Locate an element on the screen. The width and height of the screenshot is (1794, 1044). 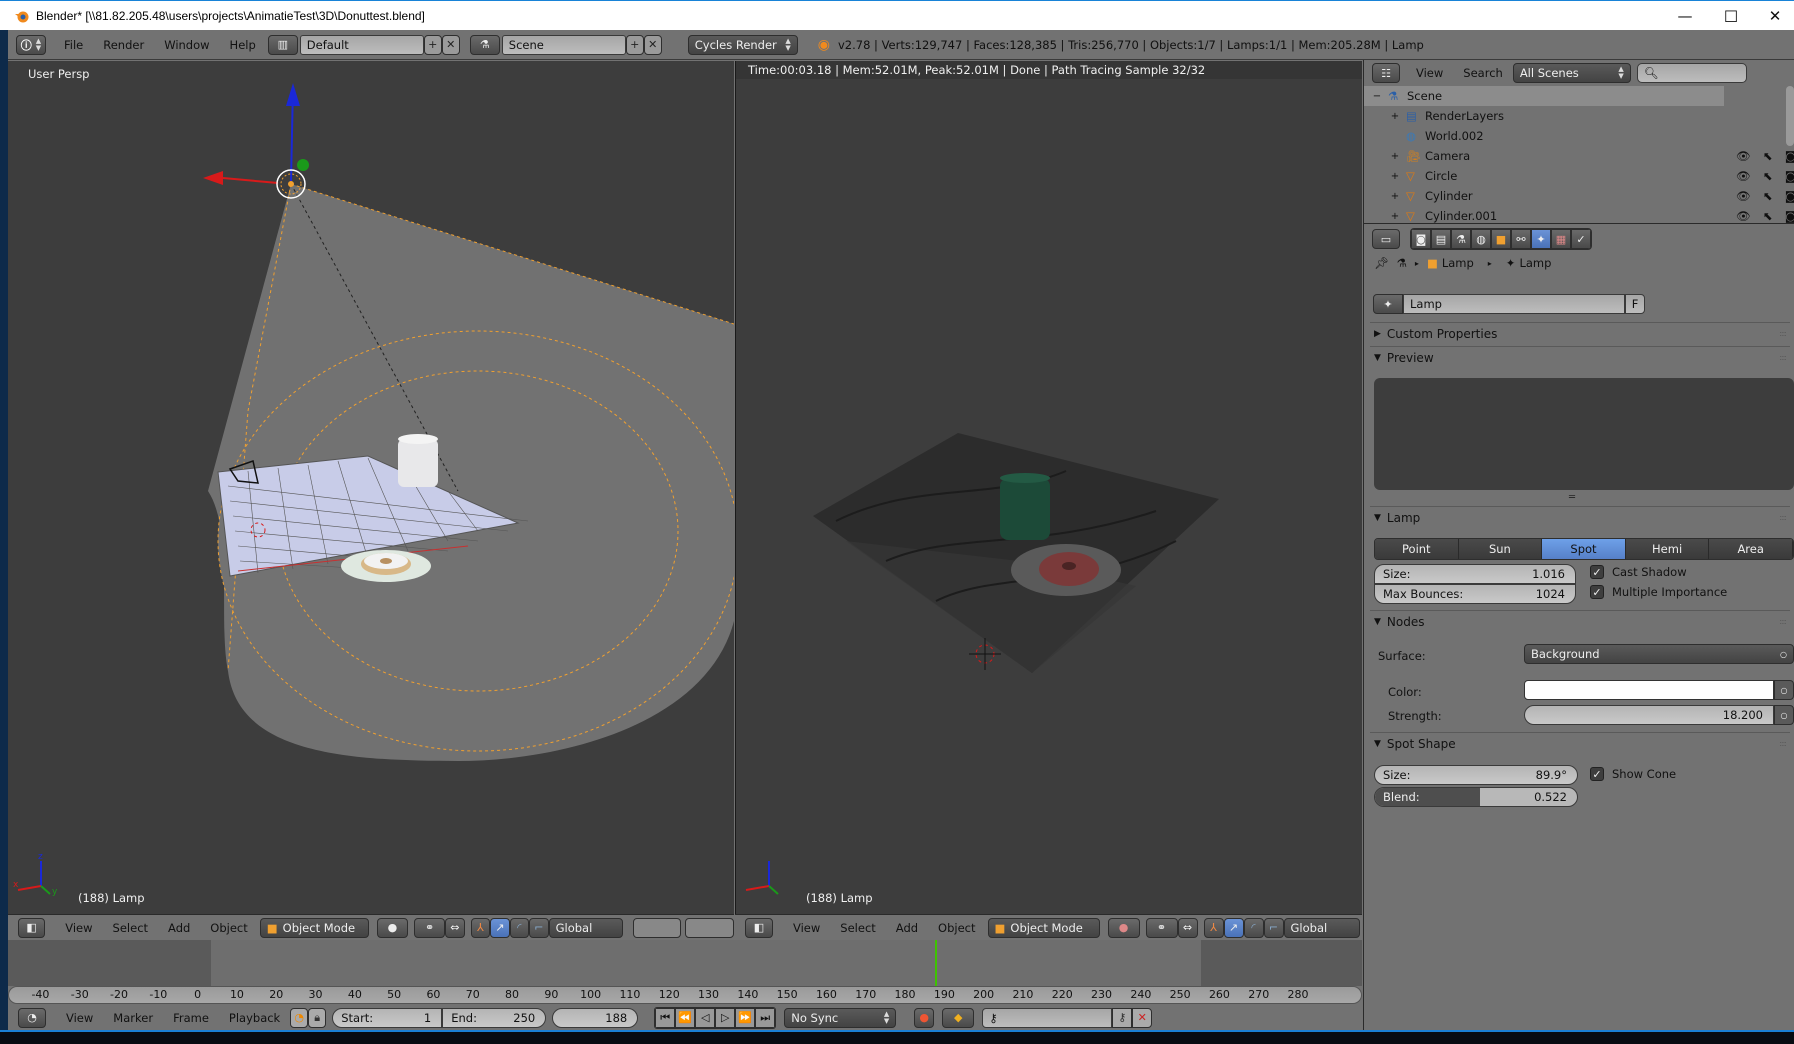
translate-manip-button-right: ⅄ is located at coordinates (1213, 927).